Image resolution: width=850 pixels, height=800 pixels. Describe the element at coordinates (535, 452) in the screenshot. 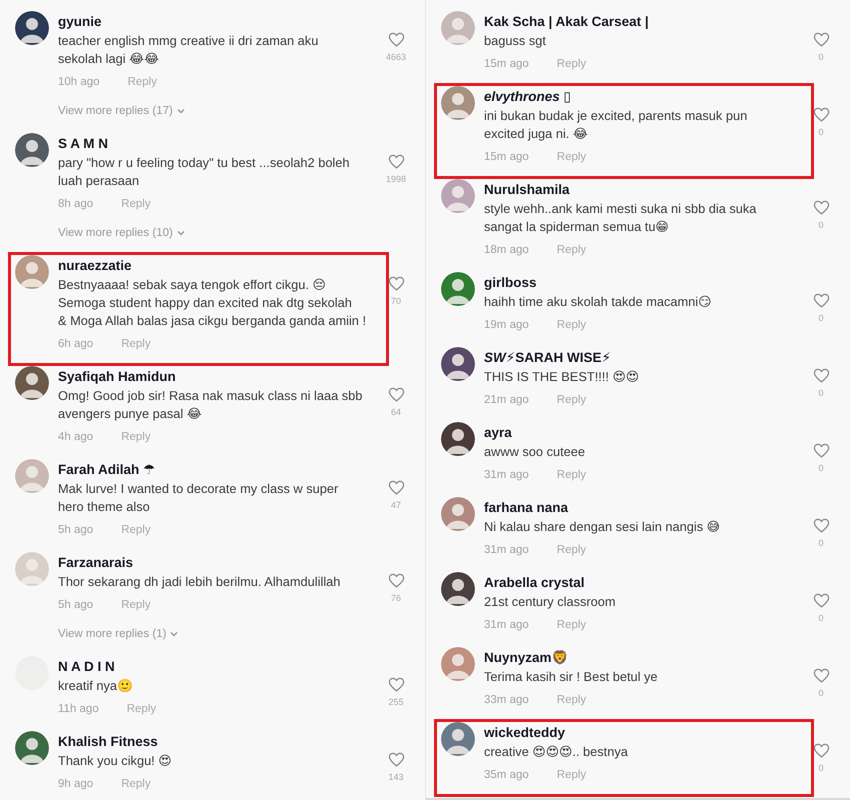

I see `comment-text: awww soo cuteee` at that location.